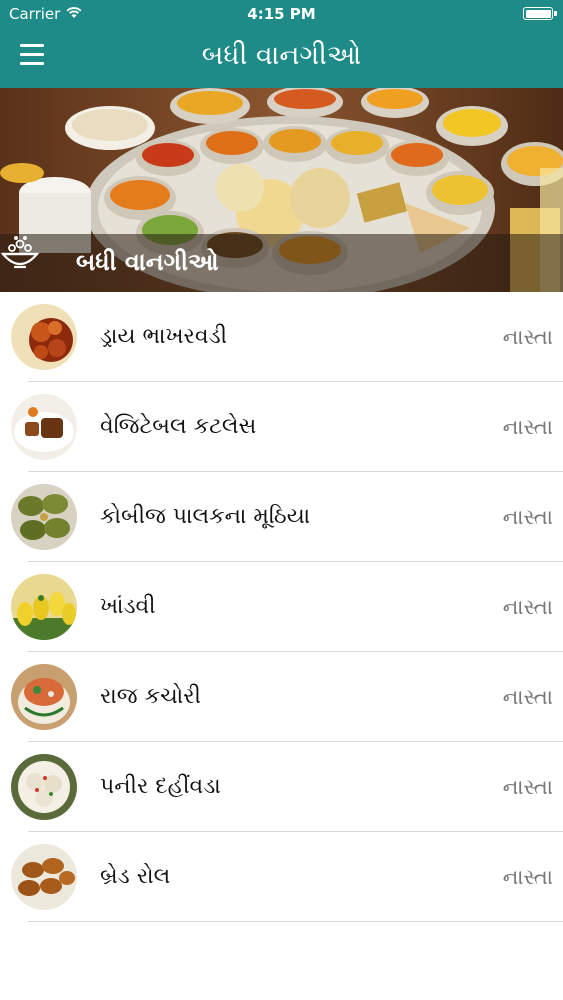  I want to click on status-time: 4:15 PM, so click(281, 14).